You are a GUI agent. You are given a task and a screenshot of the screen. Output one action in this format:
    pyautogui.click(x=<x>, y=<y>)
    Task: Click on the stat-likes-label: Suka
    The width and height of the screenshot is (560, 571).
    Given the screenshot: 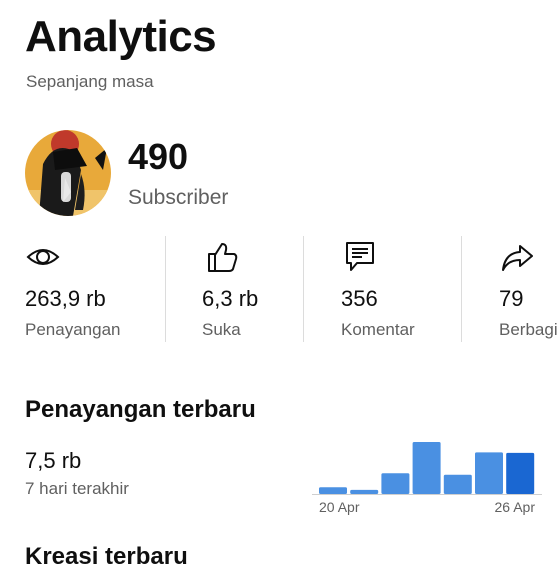 What is the action you would take?
    pyautogui.click(x=221, y=329)
    